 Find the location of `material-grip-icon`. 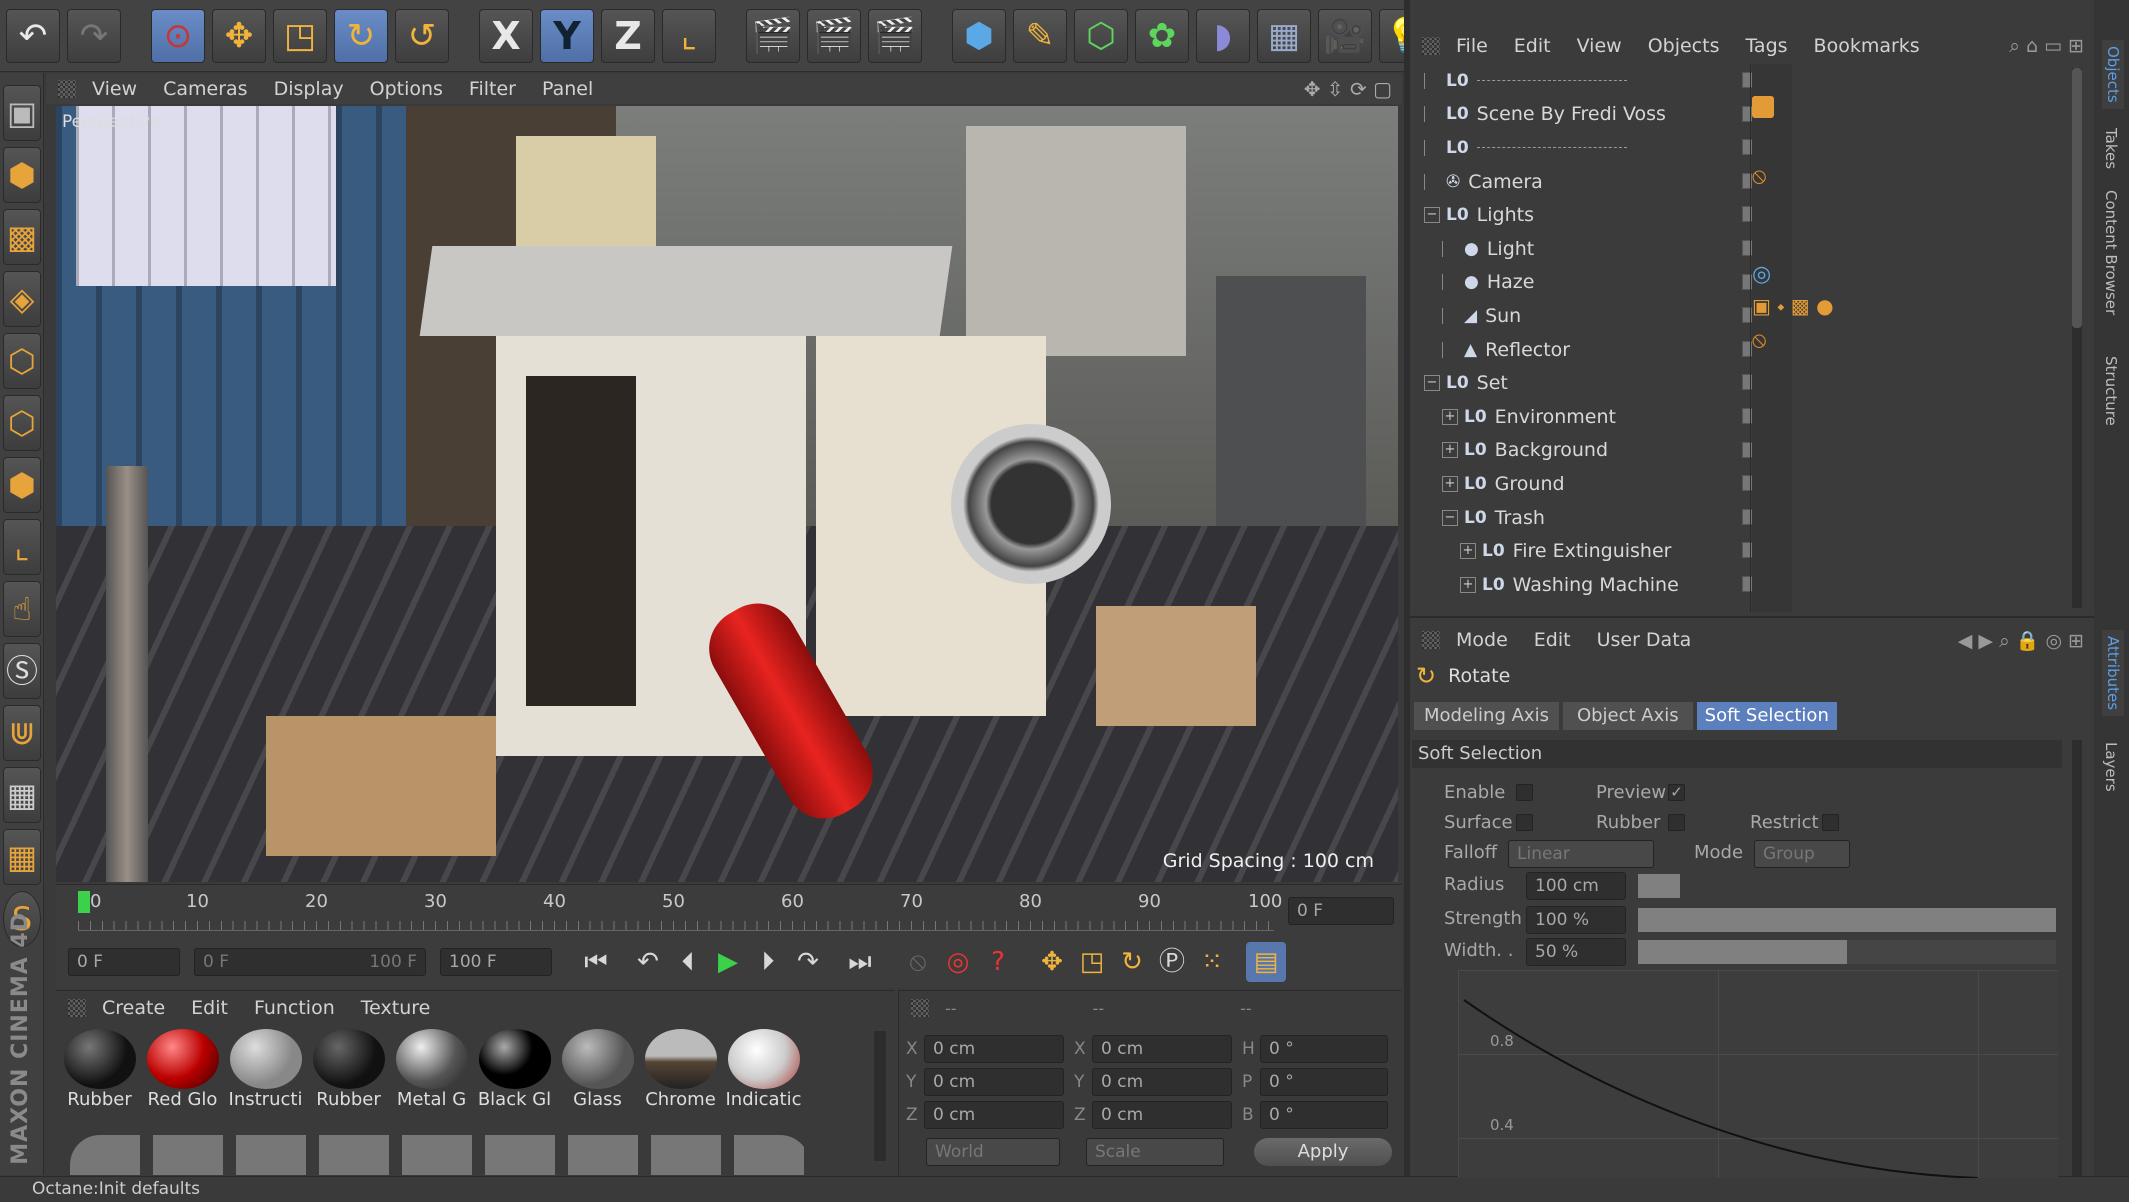

material-grip-icon is located at coordinates (77, 1008).